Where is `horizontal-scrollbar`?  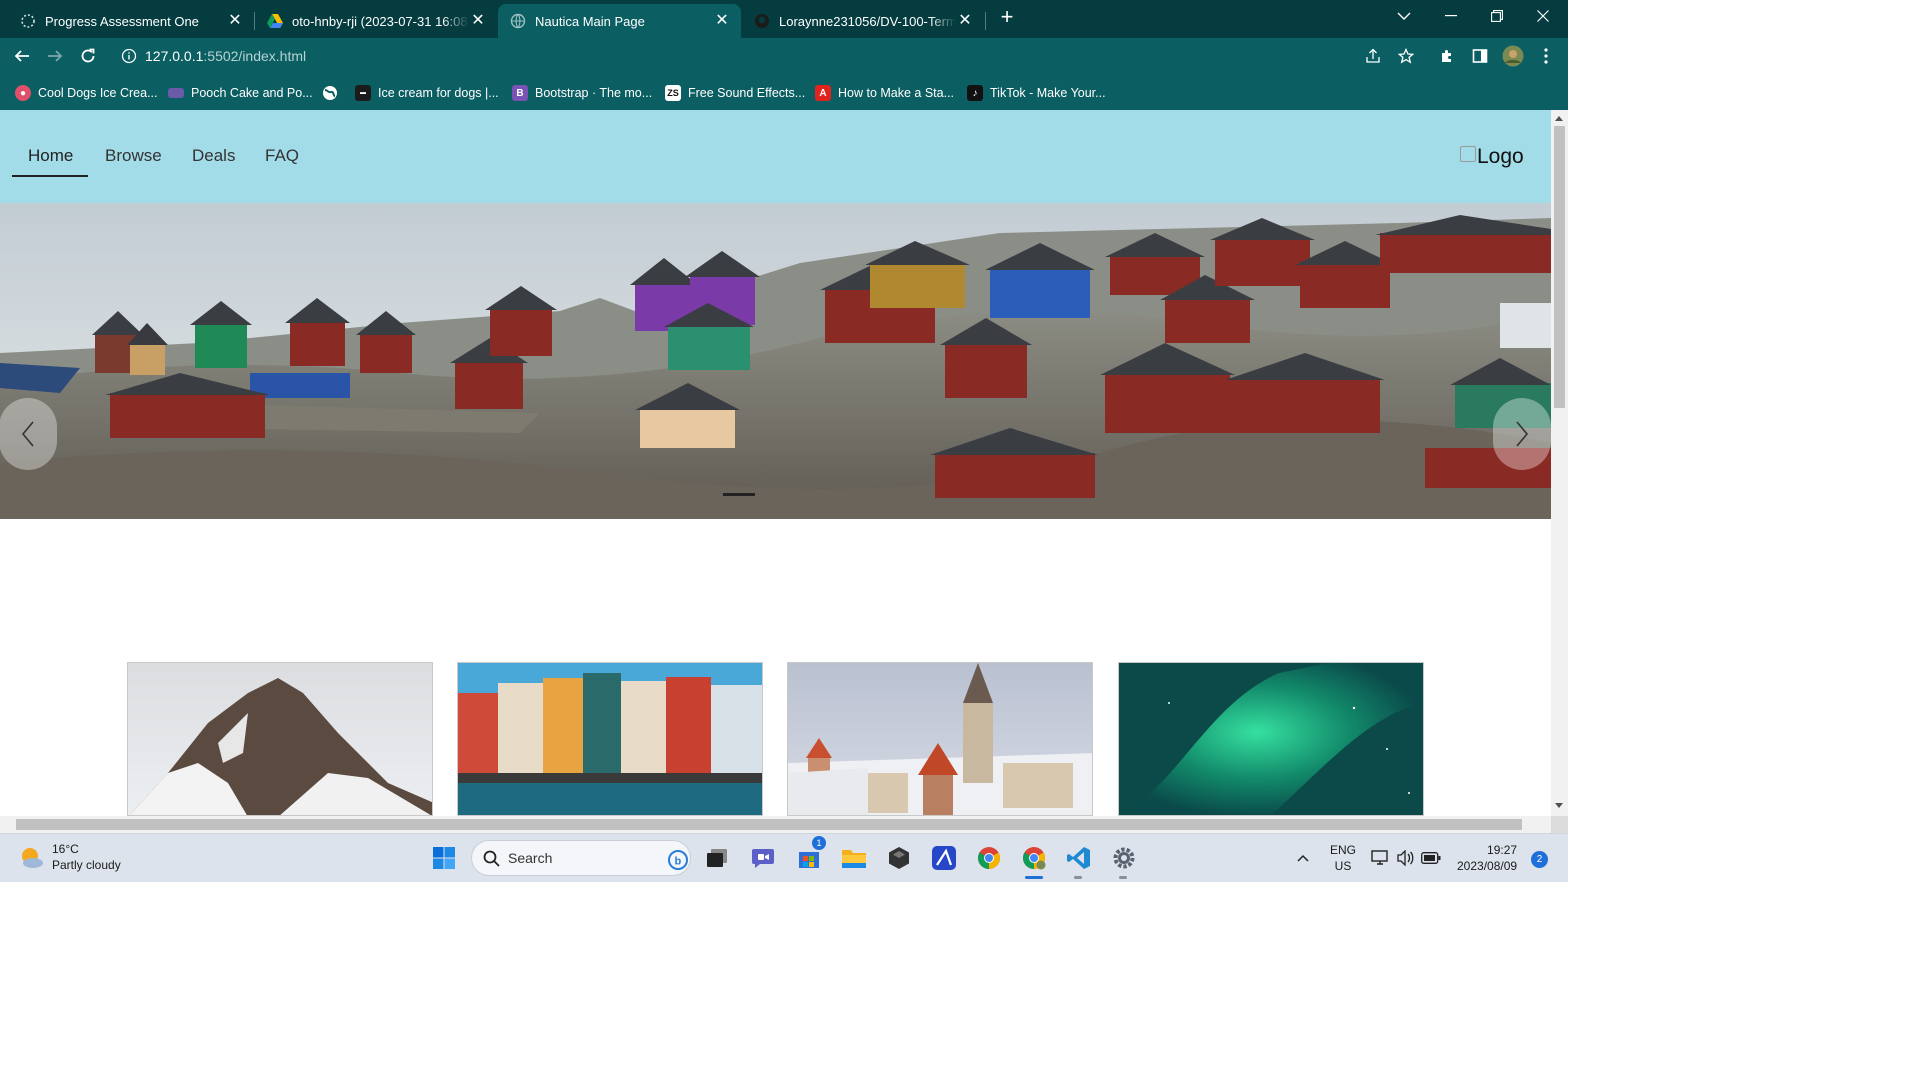 horizontal-scrollbar is located at coordinates (775, 824).